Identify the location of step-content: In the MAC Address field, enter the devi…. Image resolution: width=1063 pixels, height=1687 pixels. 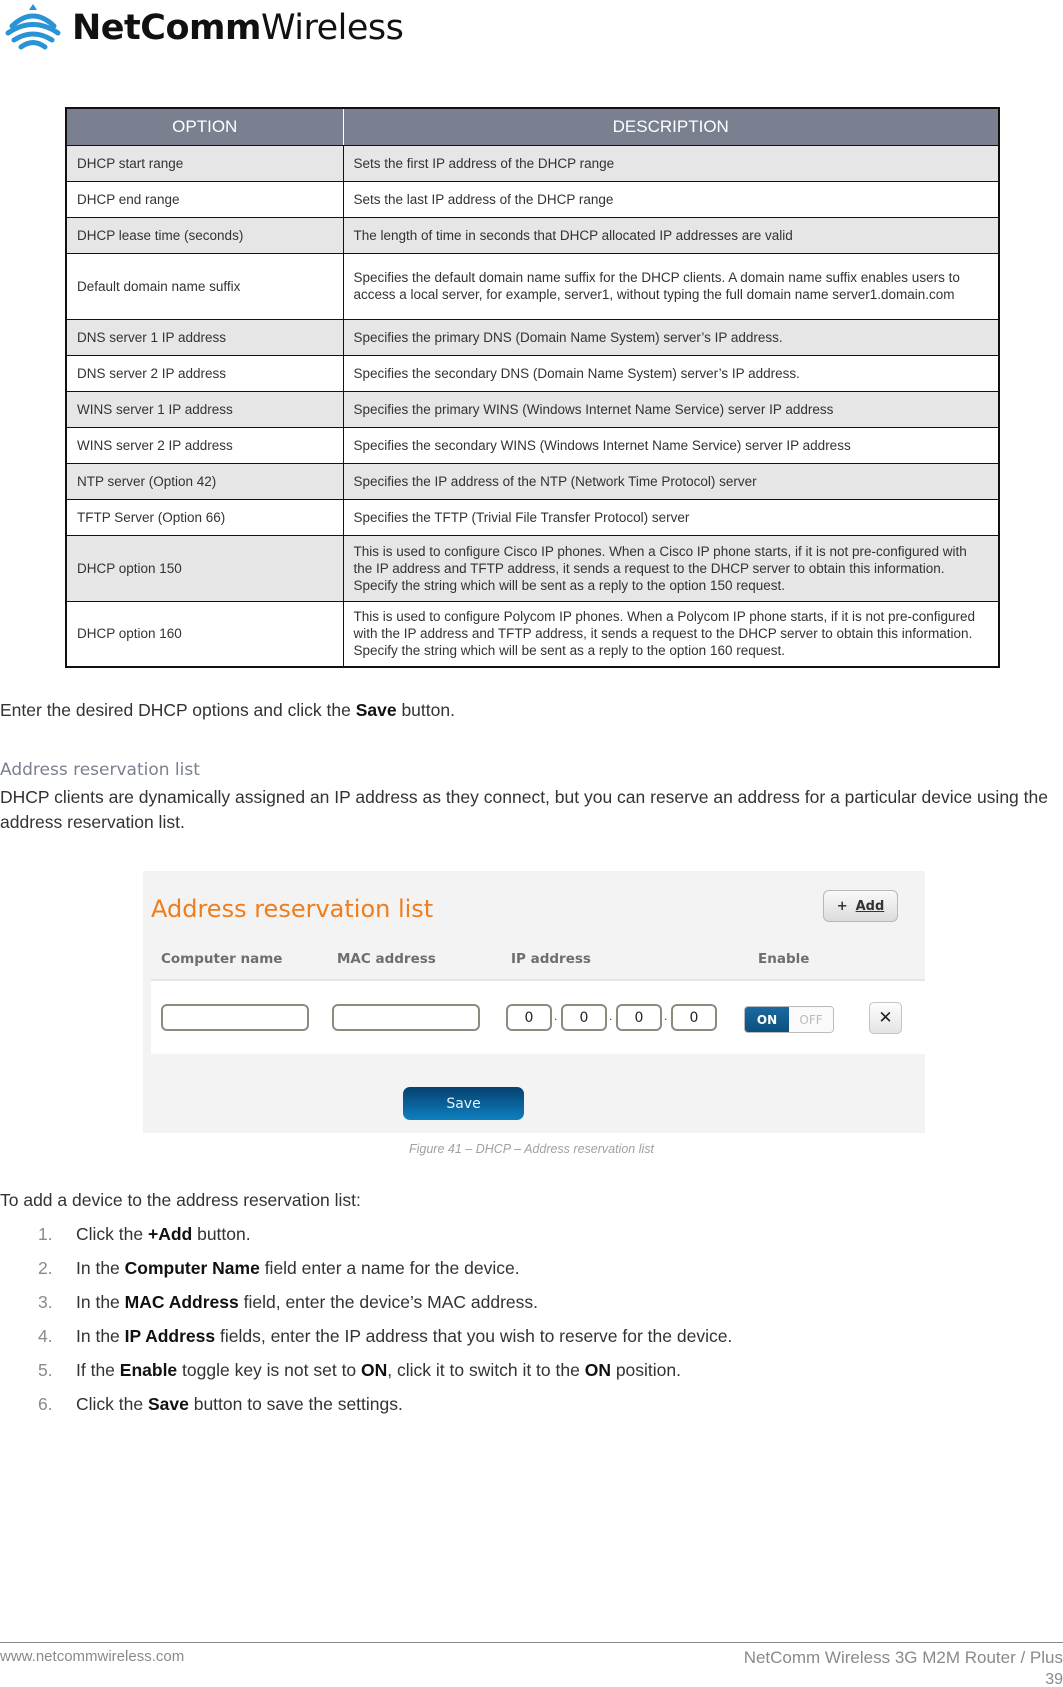
(307, 1302).